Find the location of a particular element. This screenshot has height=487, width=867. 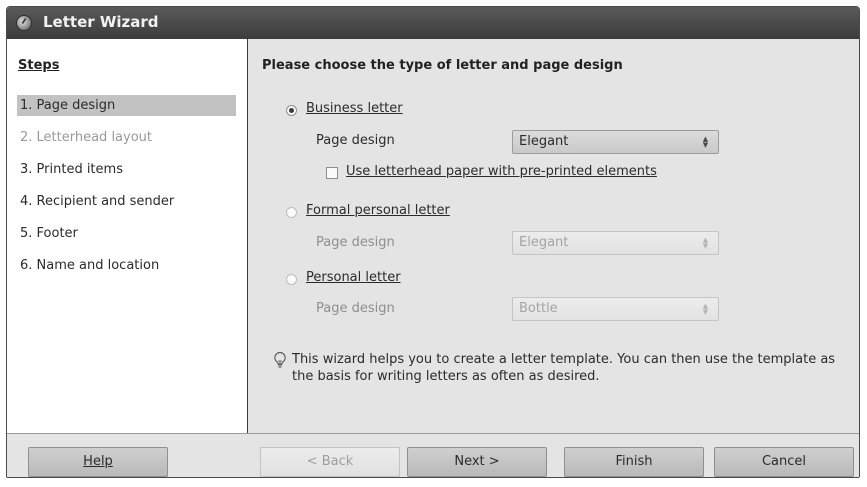

formal-personal-letter-label: Formal personal letter is located at coordinates (378, 210).